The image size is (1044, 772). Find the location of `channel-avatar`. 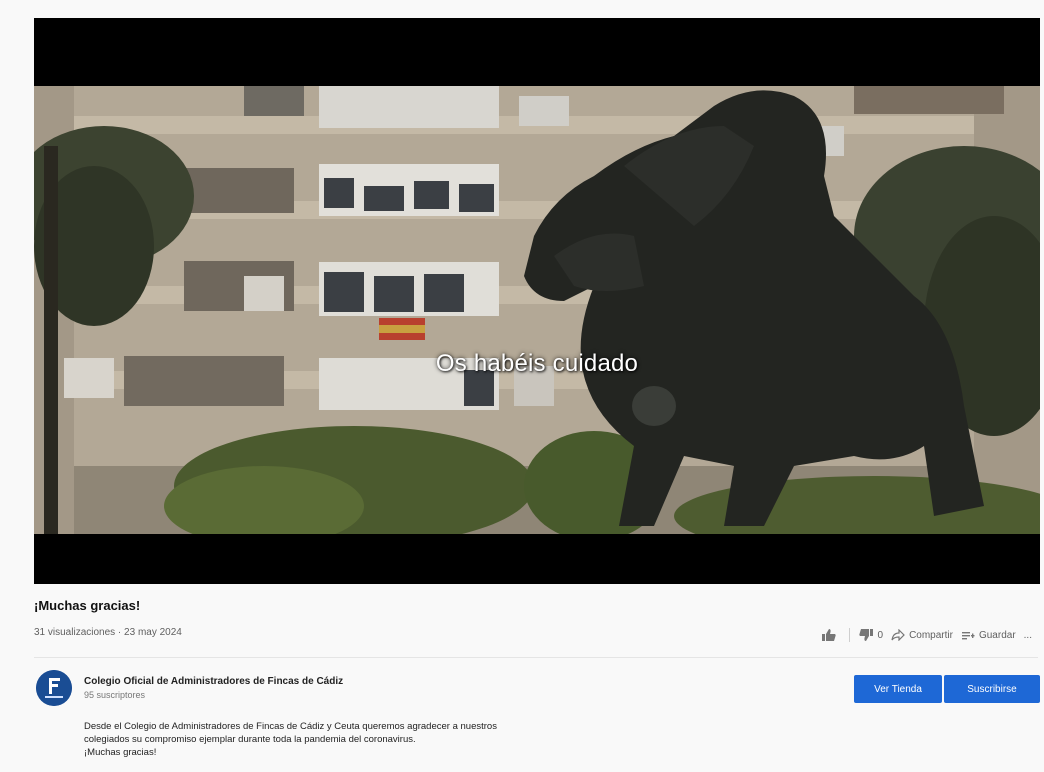

channel-avatar is located at coordinates (54, 688).